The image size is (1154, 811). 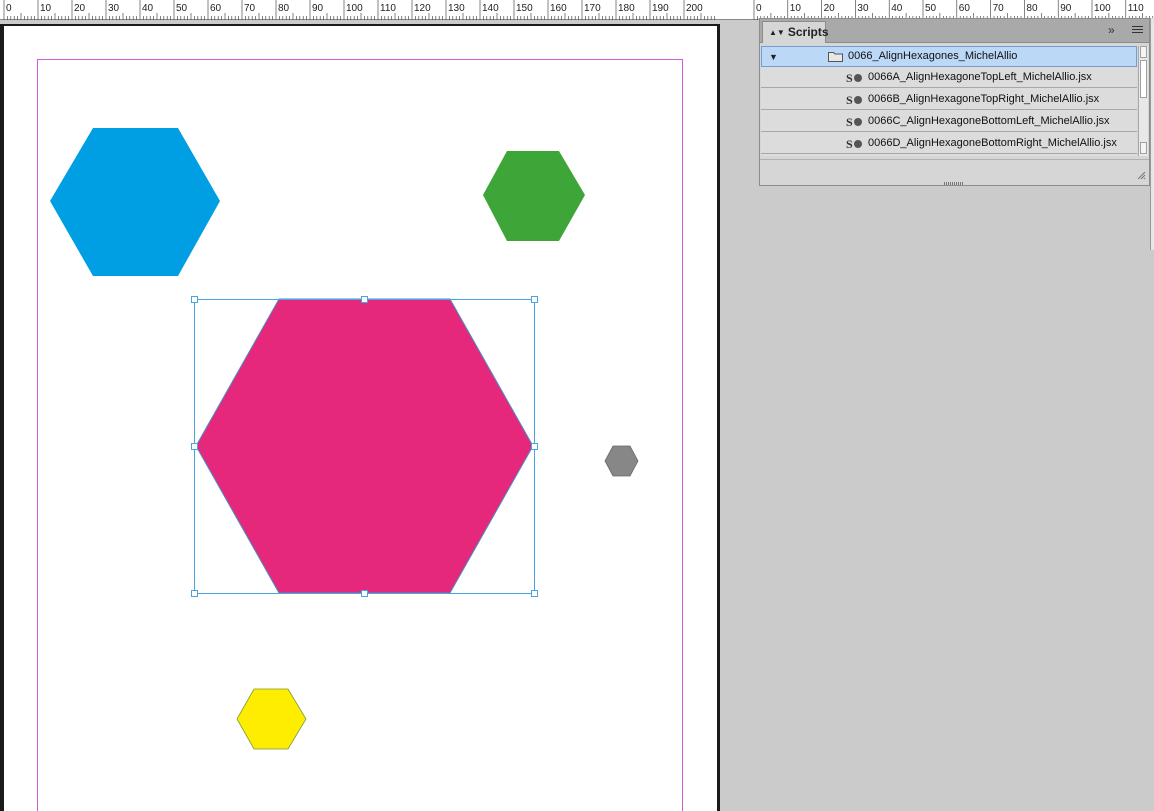 I want to click on scripts-tab-label: Scripts, so click(x=808, y=32).